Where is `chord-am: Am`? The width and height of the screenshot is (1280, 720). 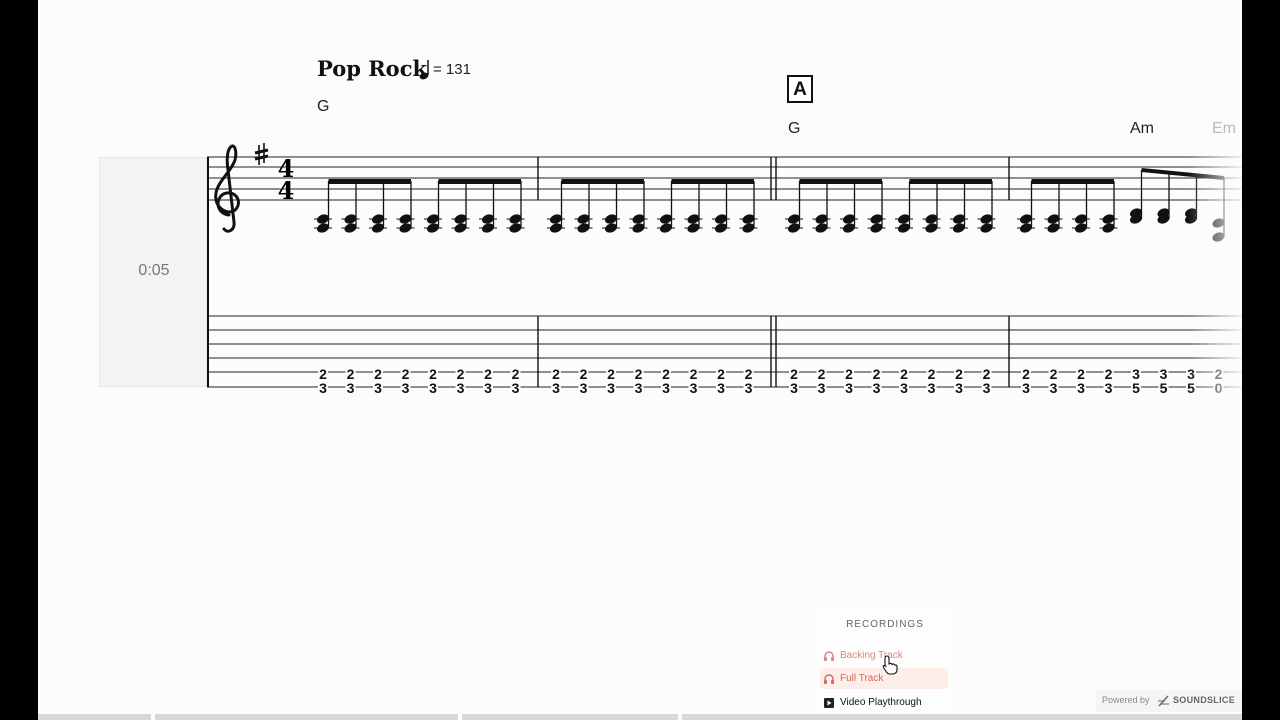
chord-am: Am is located at coordinates (1142, 128).